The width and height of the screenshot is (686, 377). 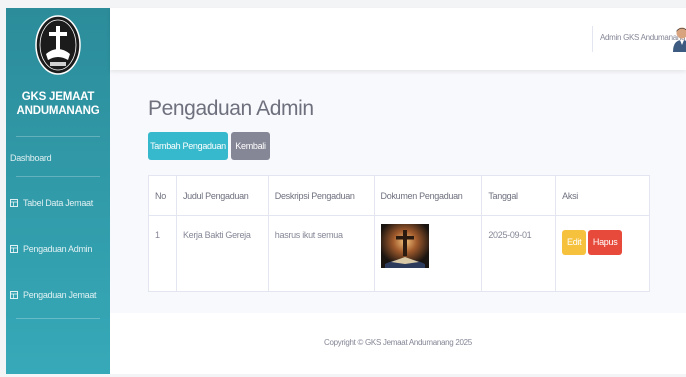 What do you see at coordinates (58, 97) in the screenshot?
I see `brand-name-line1: GKS JEMAAT` at bounding box center [58, 97].